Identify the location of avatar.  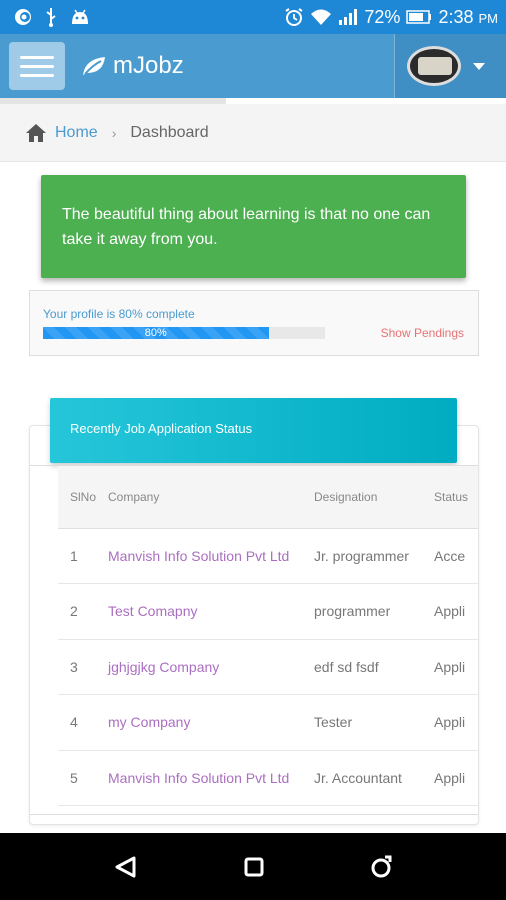
(434, 66).